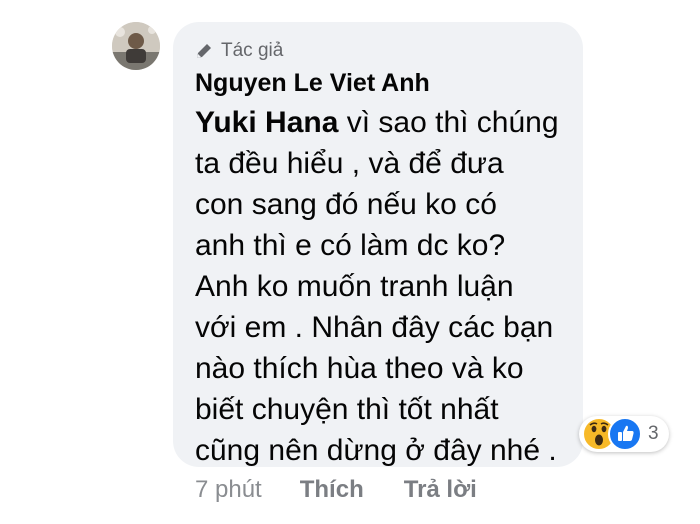 The image size is (700, 524). I want to click on comment-actions: 7 phút Thích Trả lời, so click(336, 490).